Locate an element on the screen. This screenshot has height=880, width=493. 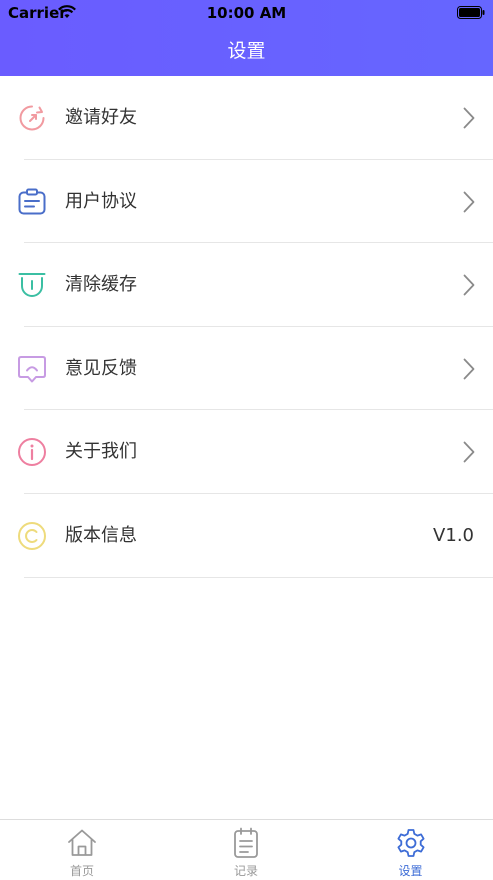
version-value: V1.0 is located at coordinates (453, 535).